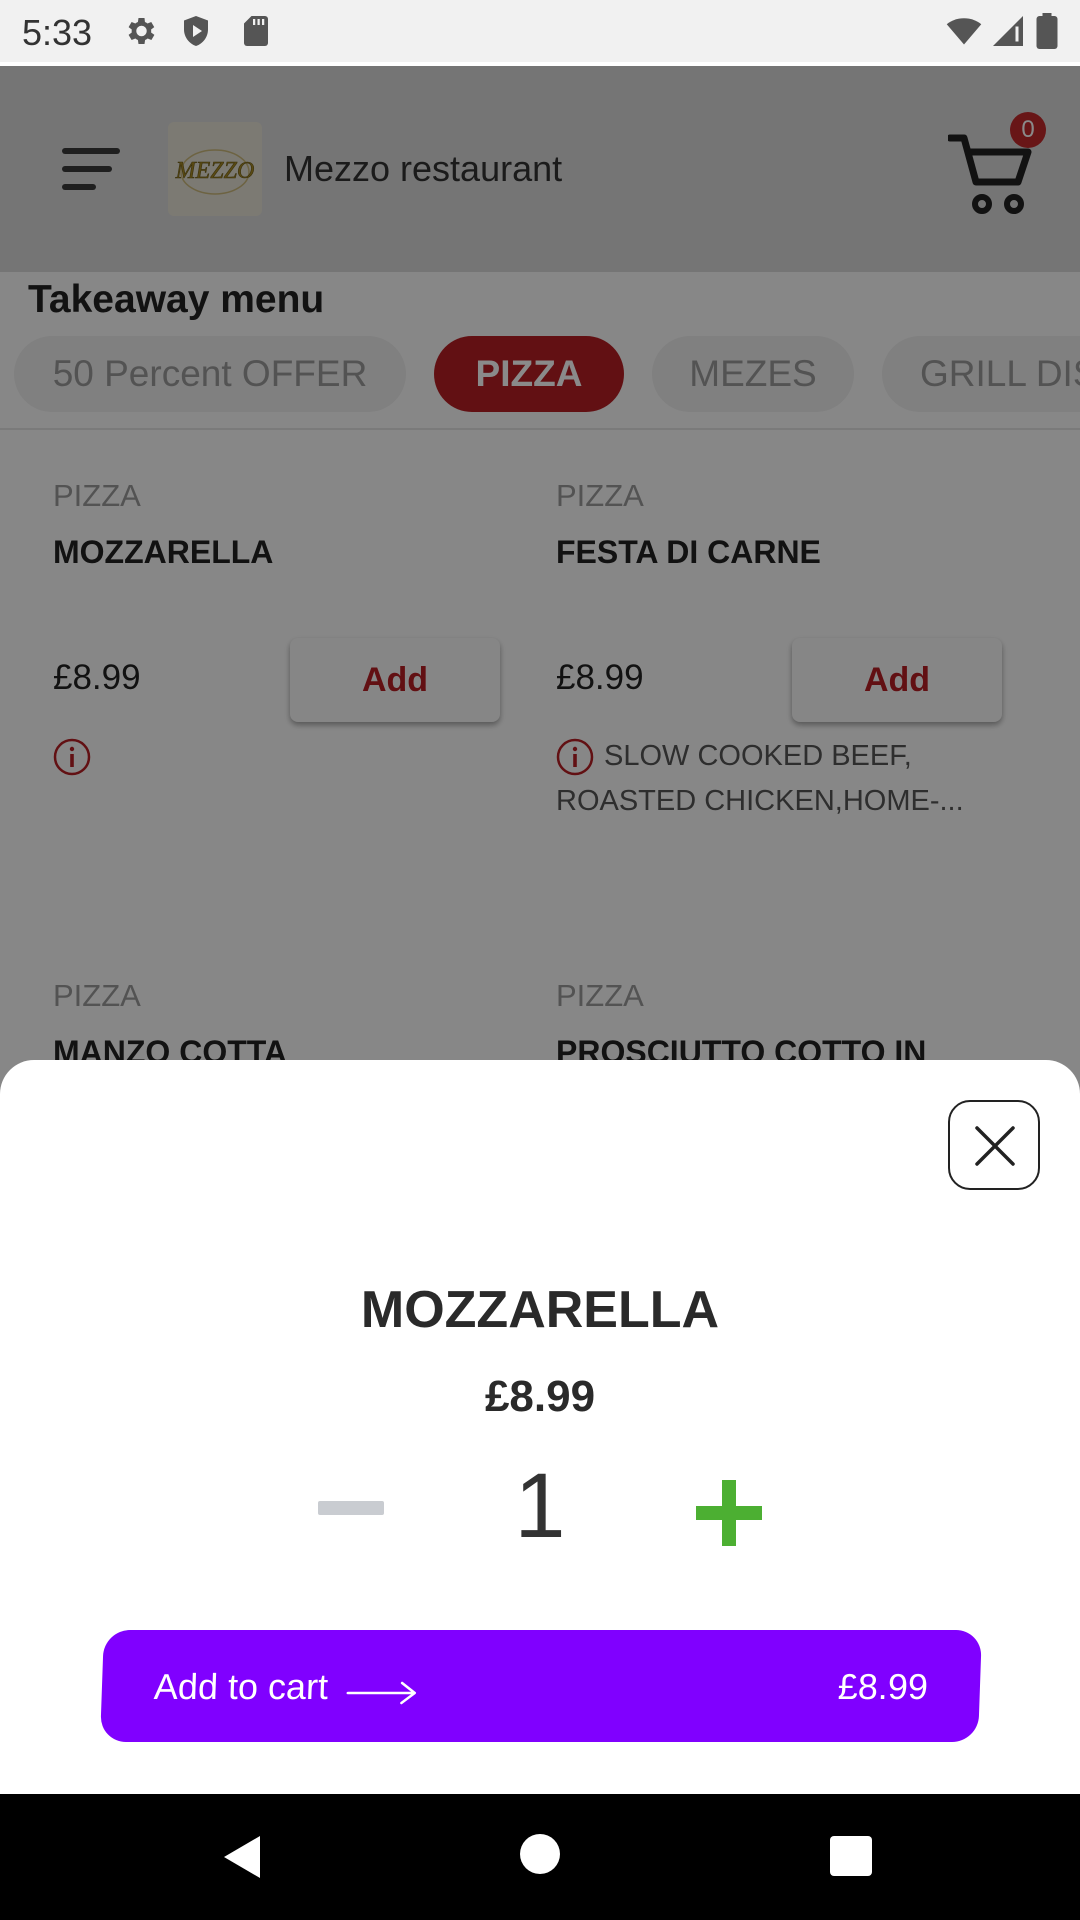  I want to click on sd-card-icon, so click(256, 31).